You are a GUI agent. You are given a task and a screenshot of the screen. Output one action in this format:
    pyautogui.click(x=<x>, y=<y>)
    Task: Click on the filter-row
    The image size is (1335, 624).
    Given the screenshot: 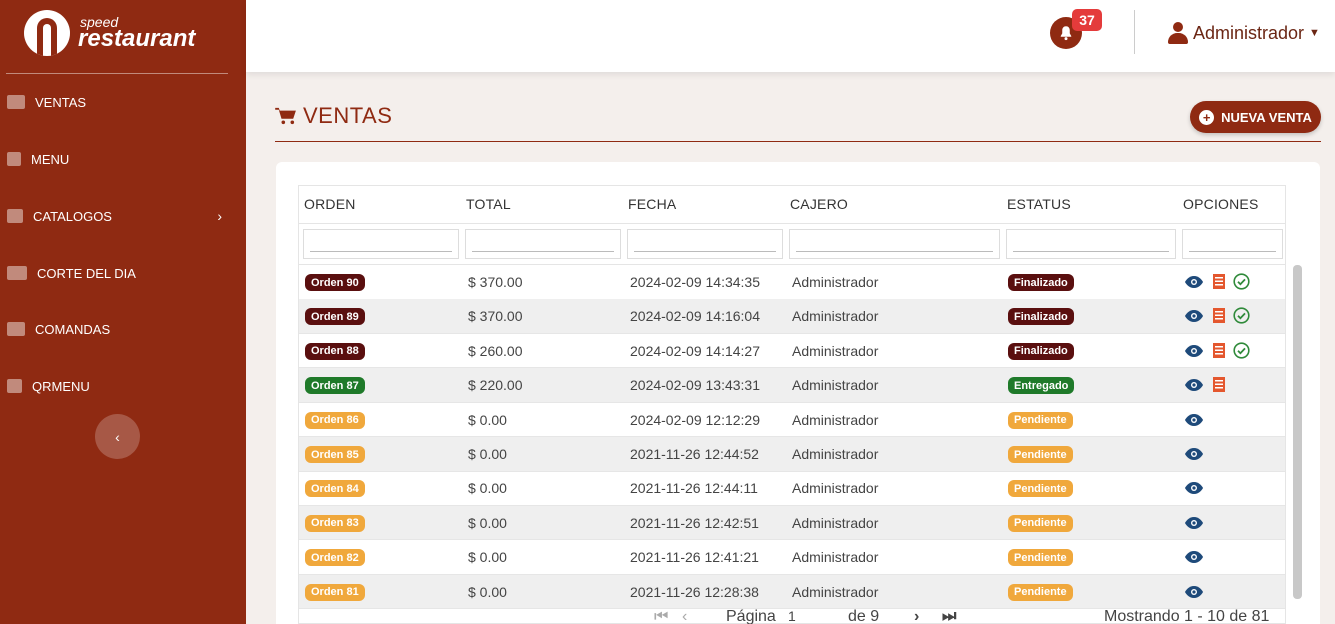 What is the action you would take?
    pyautogui.click(x=792, y=244)
    